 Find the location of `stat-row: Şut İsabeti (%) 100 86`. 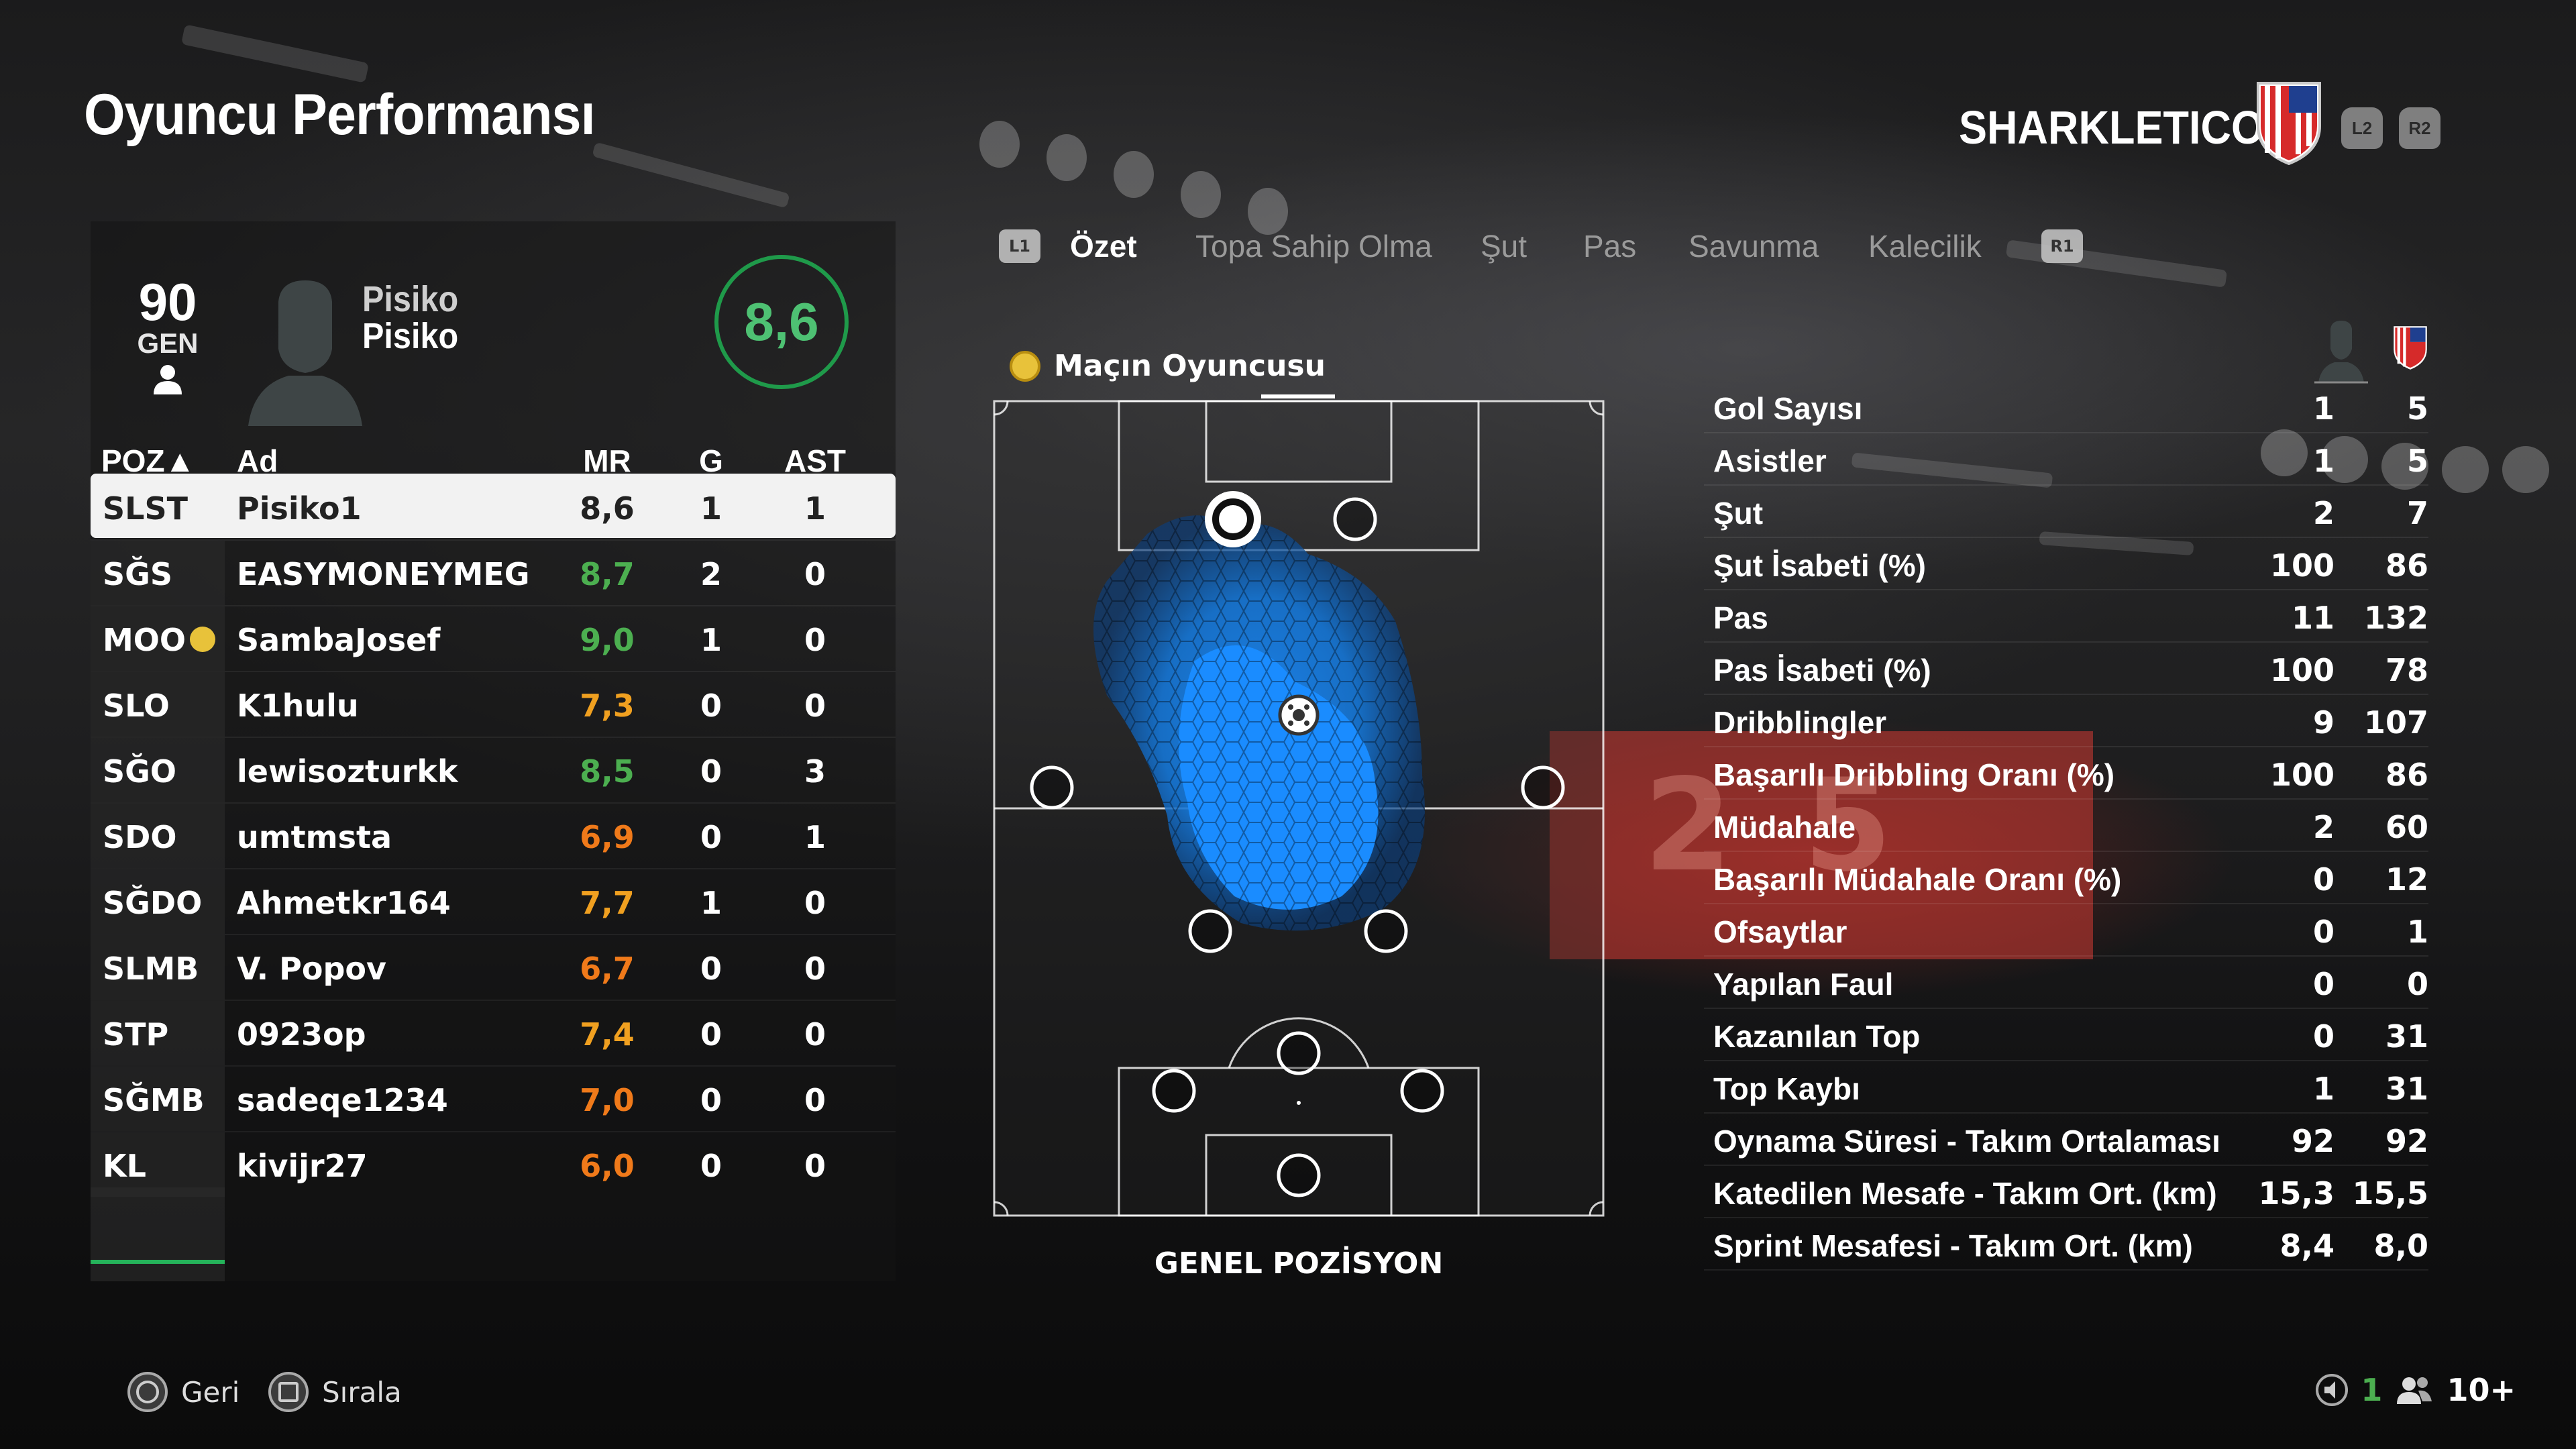

stat-row: Şut İsabeti (%) 100 86 is located at coordinates (2066, 564).